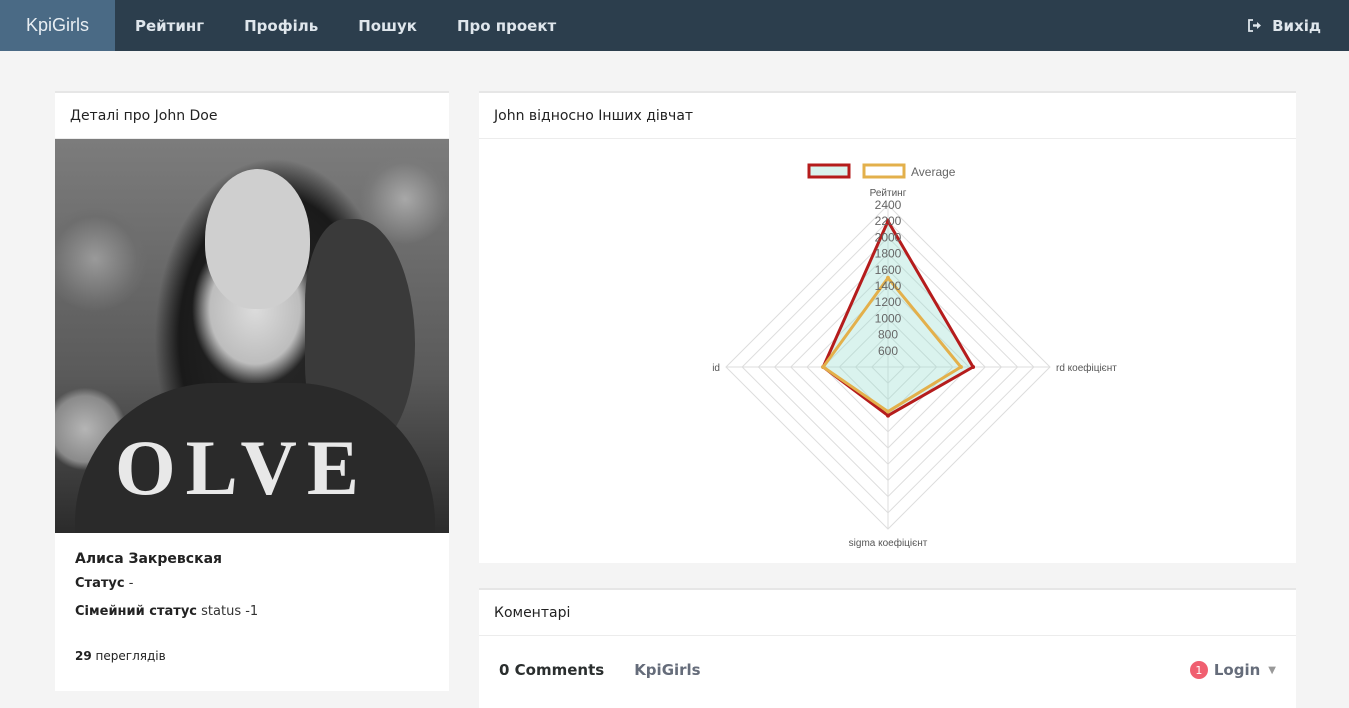  What do you see at coordinates (131, 583) in the screenshot?
I see `status-value: -` at bounding box center [131, 583].